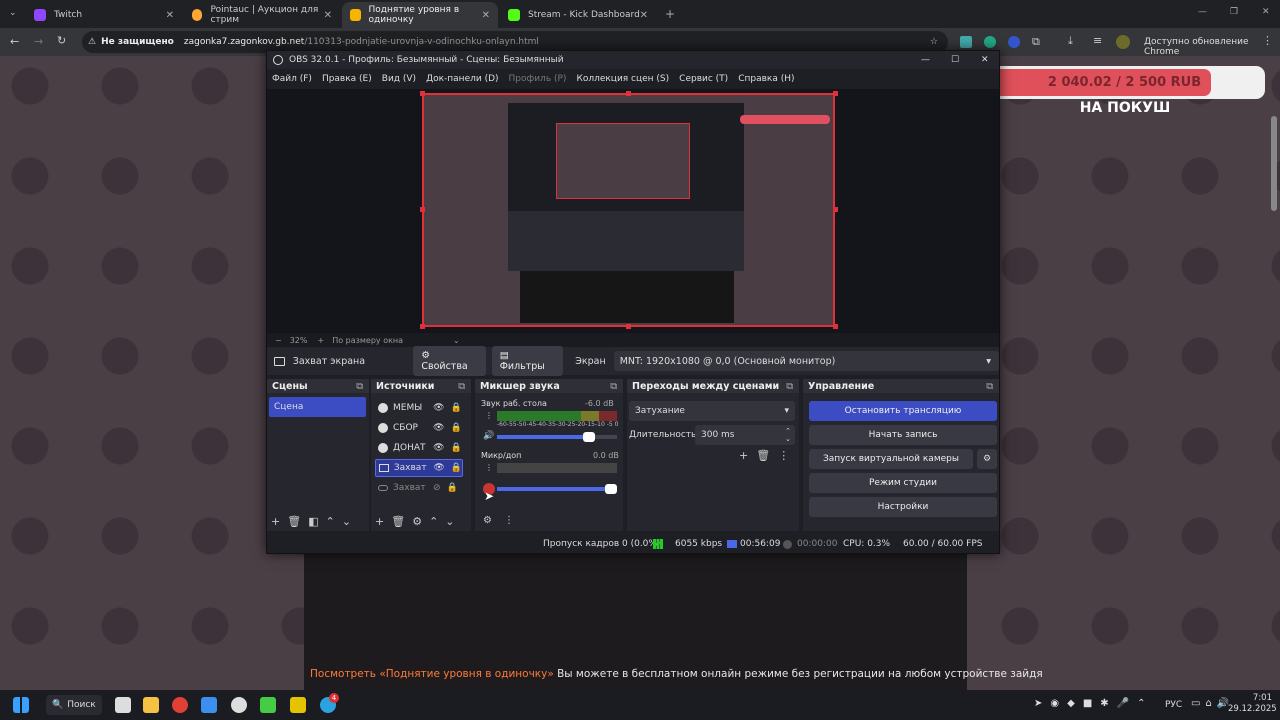 The height and width of the screenshot is (720, 1280). What do you see at coordinates (955, 60) in the screenshot?
I see `maximize-icon: ☐` at bounding box center [955, 60].